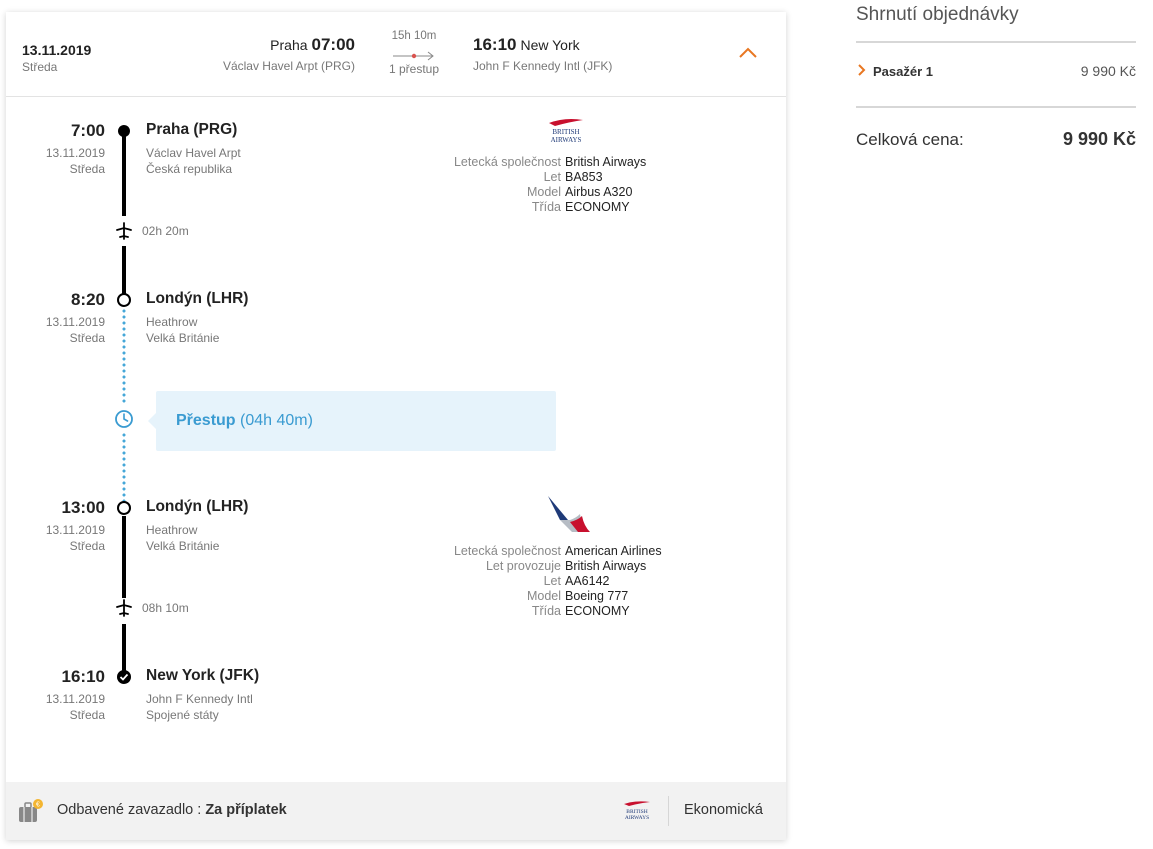  I want to click on stop-country: Spojené státy, so click(182, 715).